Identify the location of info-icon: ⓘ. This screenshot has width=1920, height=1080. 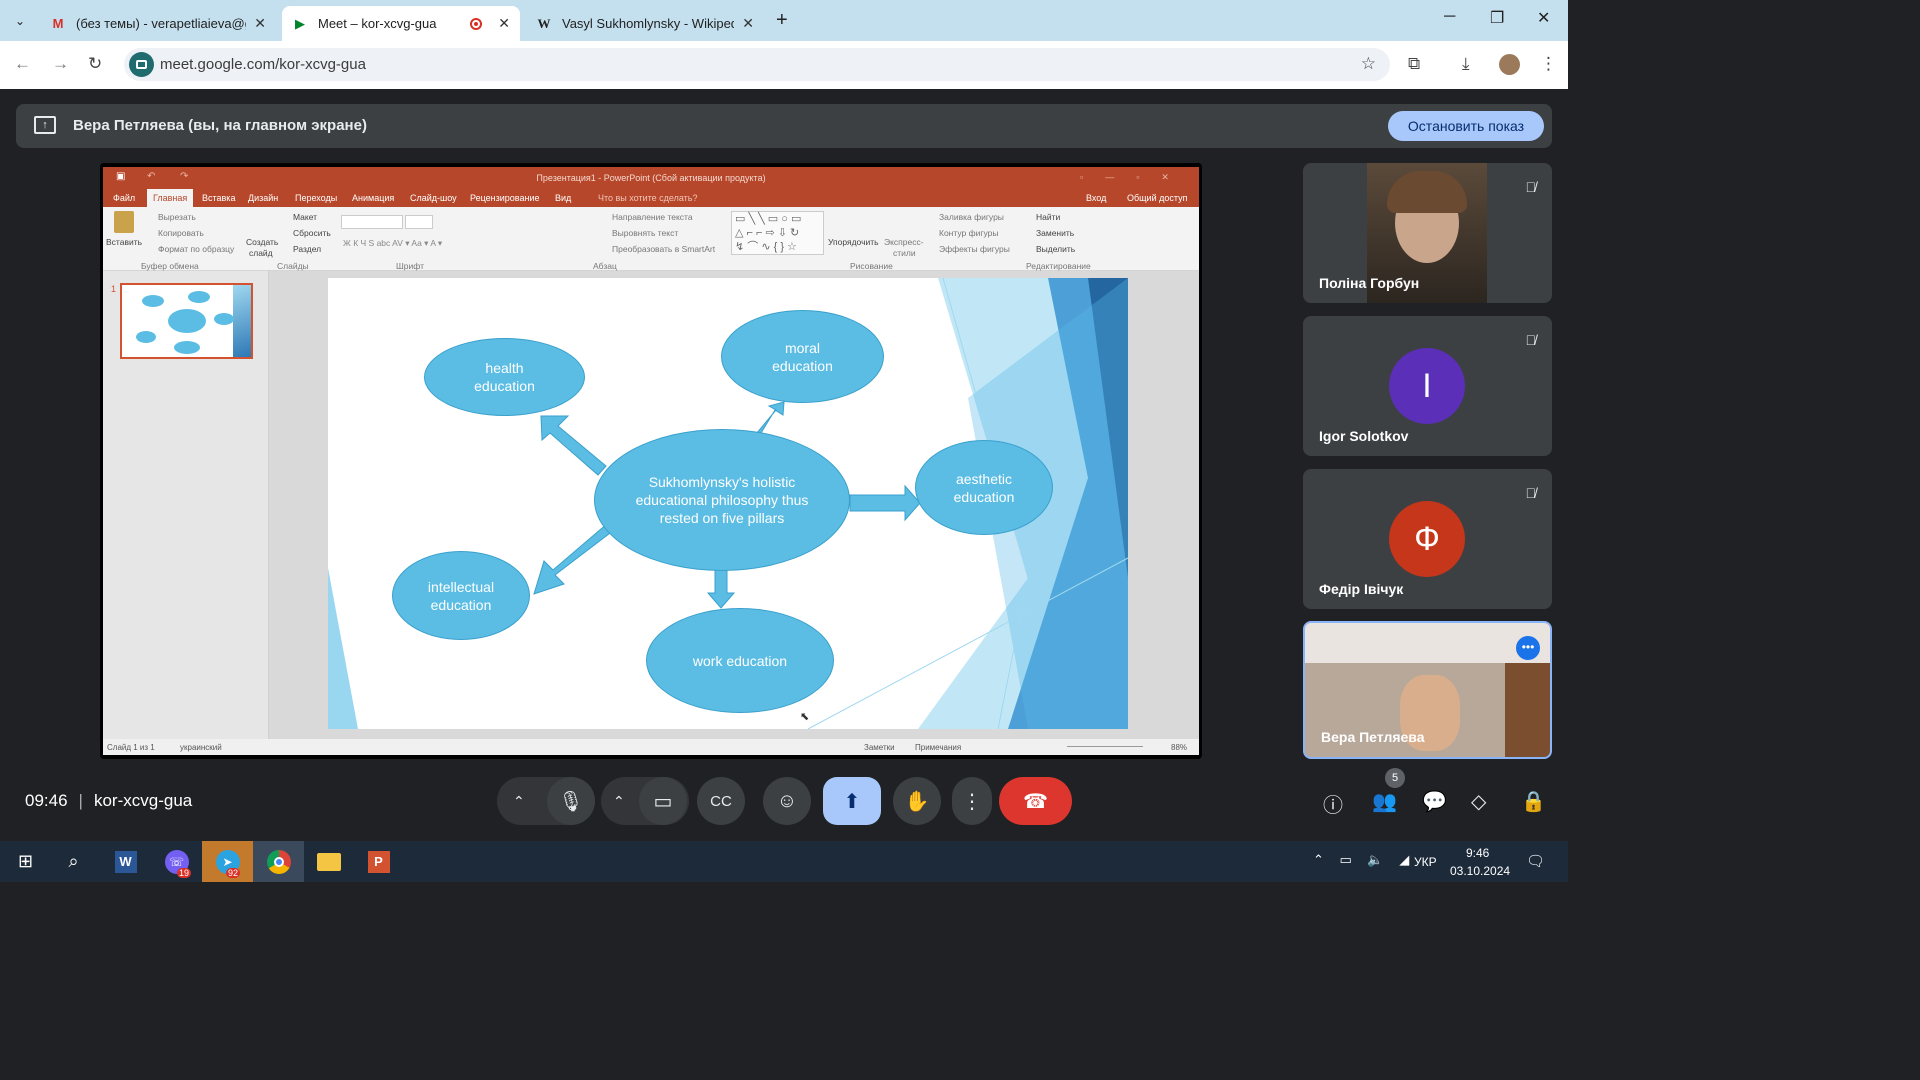
(1333, 803).